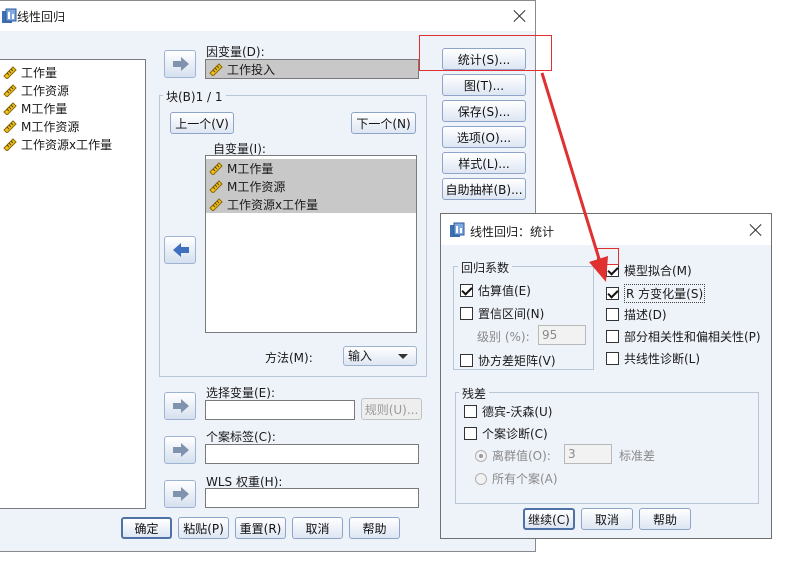  What do you see at coordinates (608, 256) in the screenshot?
I see `highlight-box-r-squared-change` at bounding box center [608, 256].